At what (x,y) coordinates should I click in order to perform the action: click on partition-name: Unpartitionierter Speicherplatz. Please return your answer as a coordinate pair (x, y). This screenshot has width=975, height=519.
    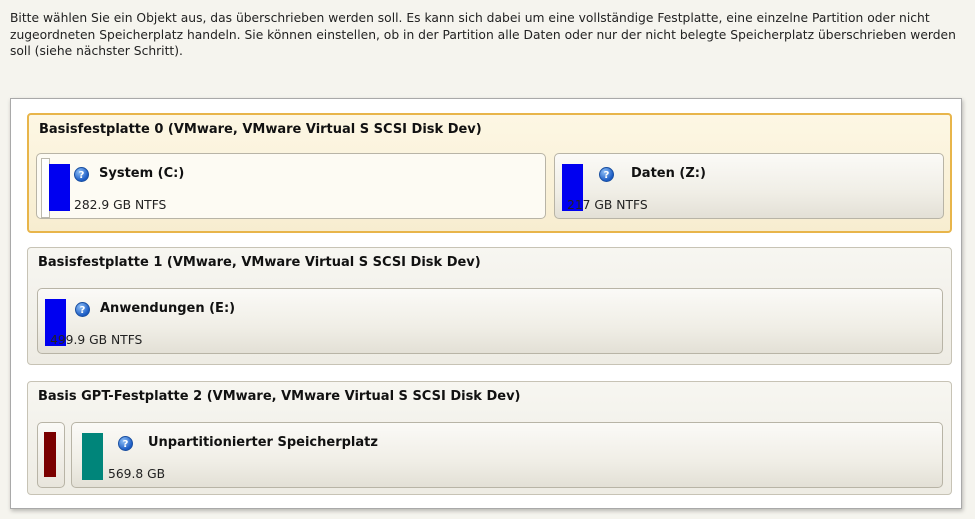
    Looking at the image, I should click on (263, 442).